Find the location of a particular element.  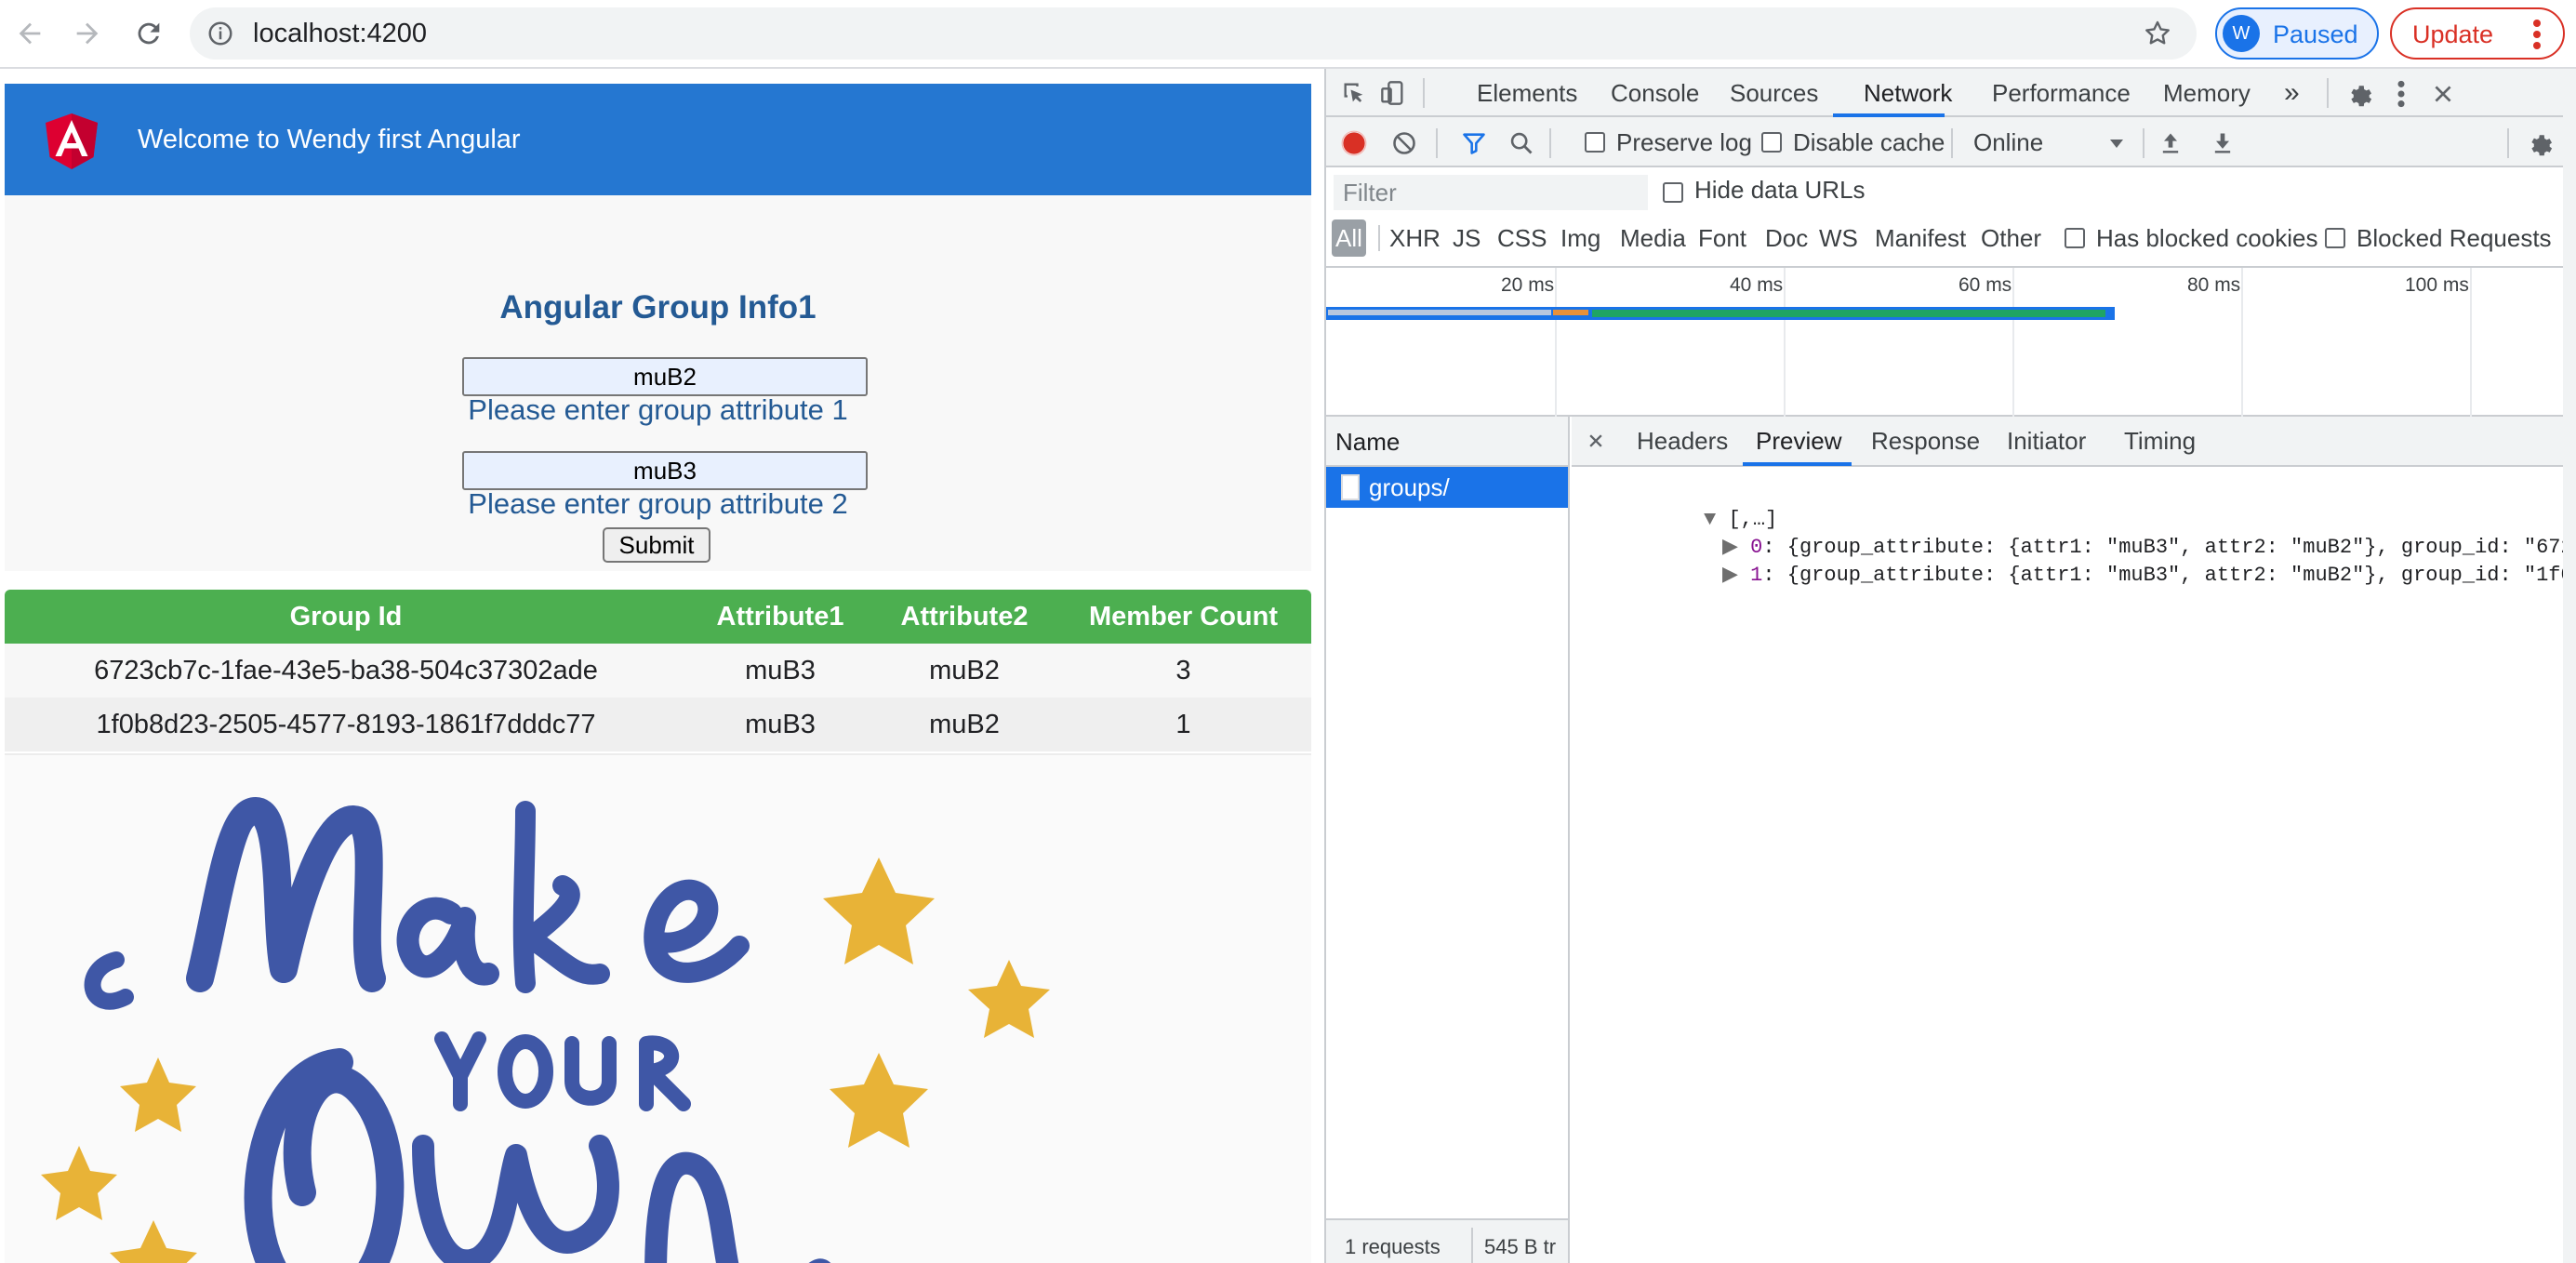

request-name-column: Name groups/ 1 requests 545 B tr is located at coordinates (1448, 840).